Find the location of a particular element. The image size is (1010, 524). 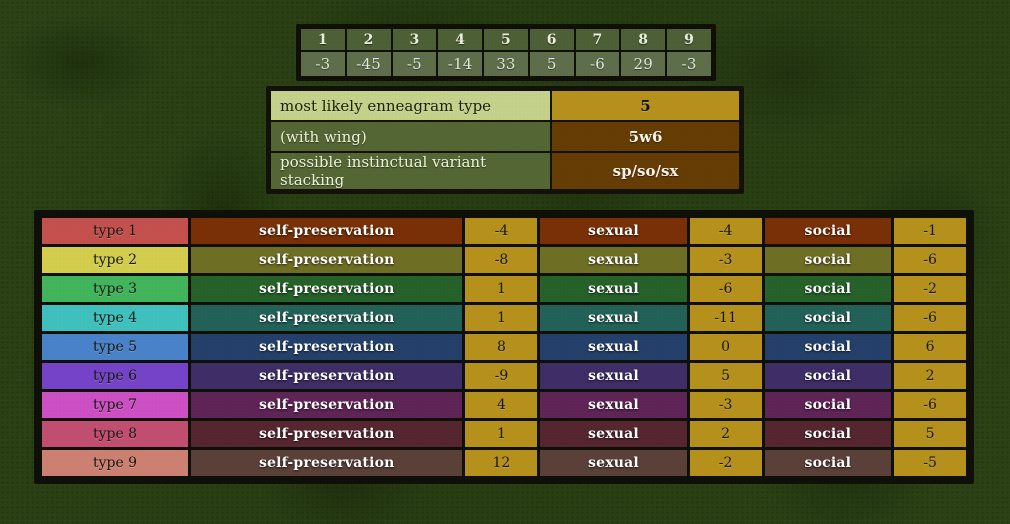

type-label-cell: type 5 is located at coordinates (115, 347).